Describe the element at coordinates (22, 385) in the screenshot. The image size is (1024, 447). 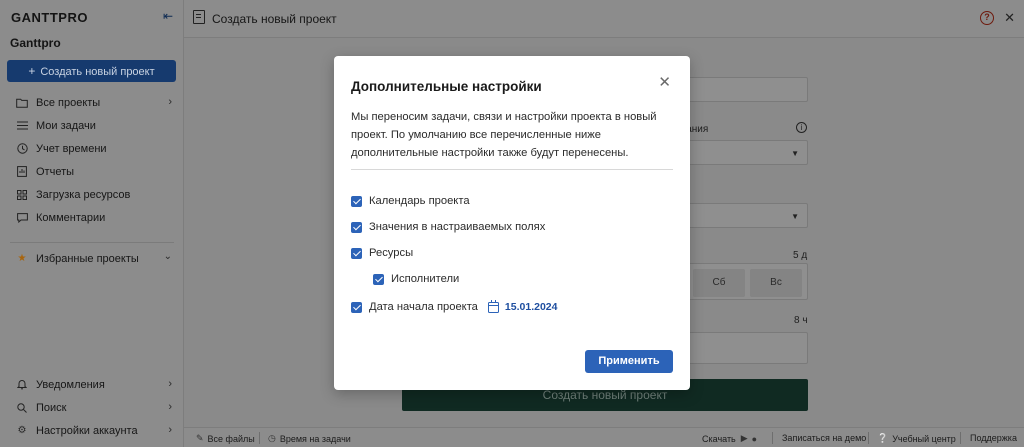
I see `bell-icon` at that location.